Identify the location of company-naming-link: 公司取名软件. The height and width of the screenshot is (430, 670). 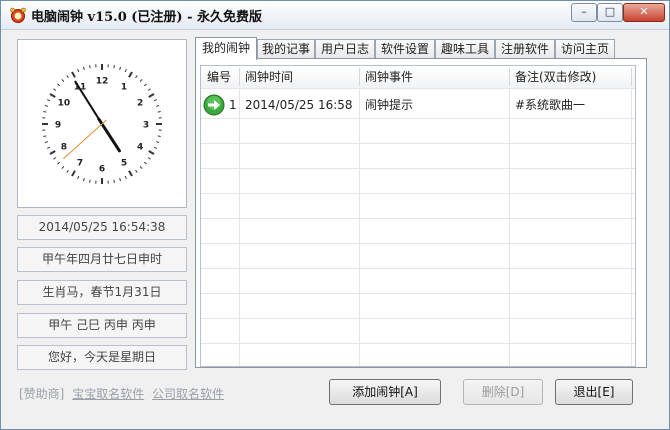
(188, 394).